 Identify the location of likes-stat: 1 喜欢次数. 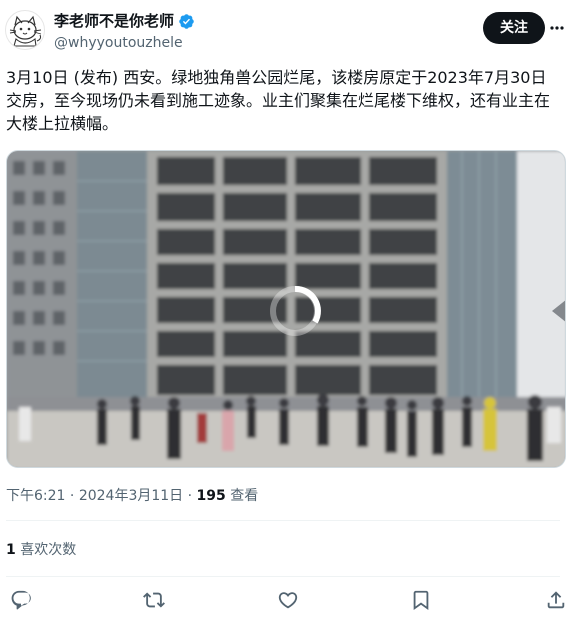
(41, 550).